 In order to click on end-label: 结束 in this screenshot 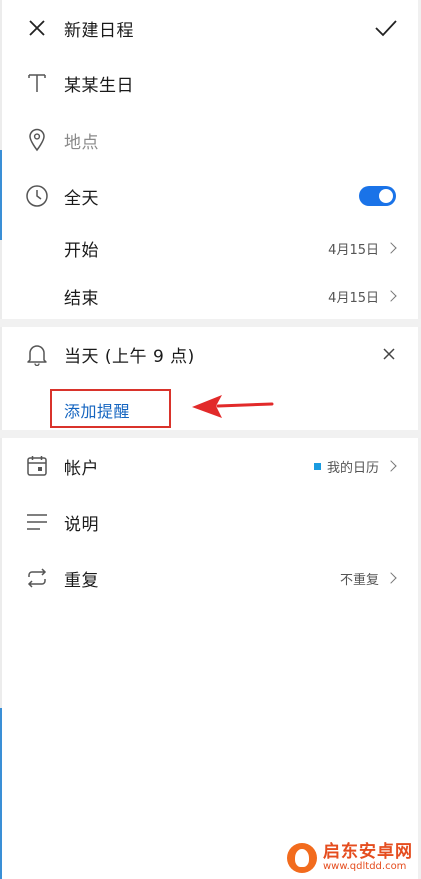, I will do `click(81, 298)`.